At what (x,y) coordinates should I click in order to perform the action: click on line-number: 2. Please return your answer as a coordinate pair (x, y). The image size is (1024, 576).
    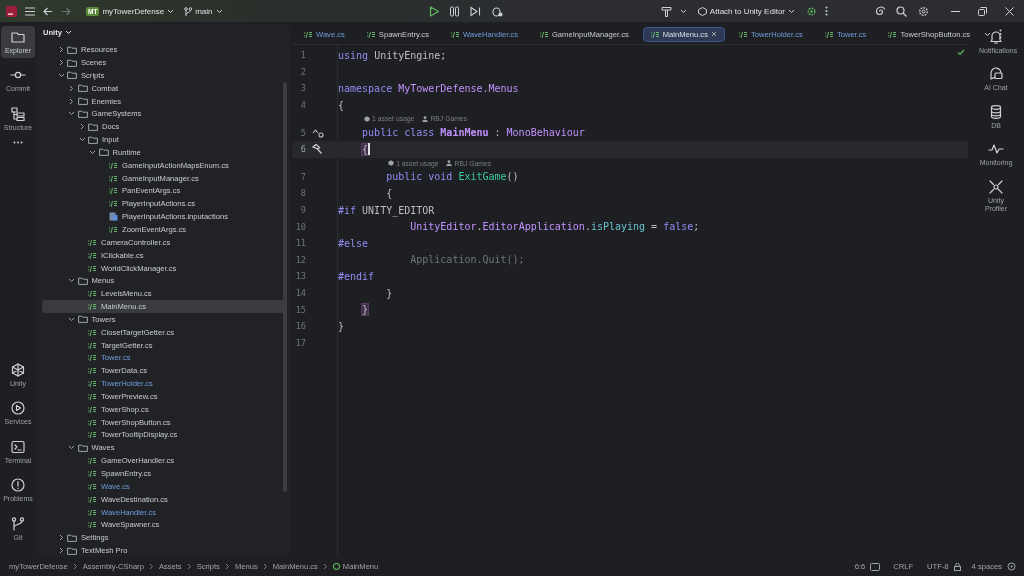
    Looking at the image, I should click on (302, 71).